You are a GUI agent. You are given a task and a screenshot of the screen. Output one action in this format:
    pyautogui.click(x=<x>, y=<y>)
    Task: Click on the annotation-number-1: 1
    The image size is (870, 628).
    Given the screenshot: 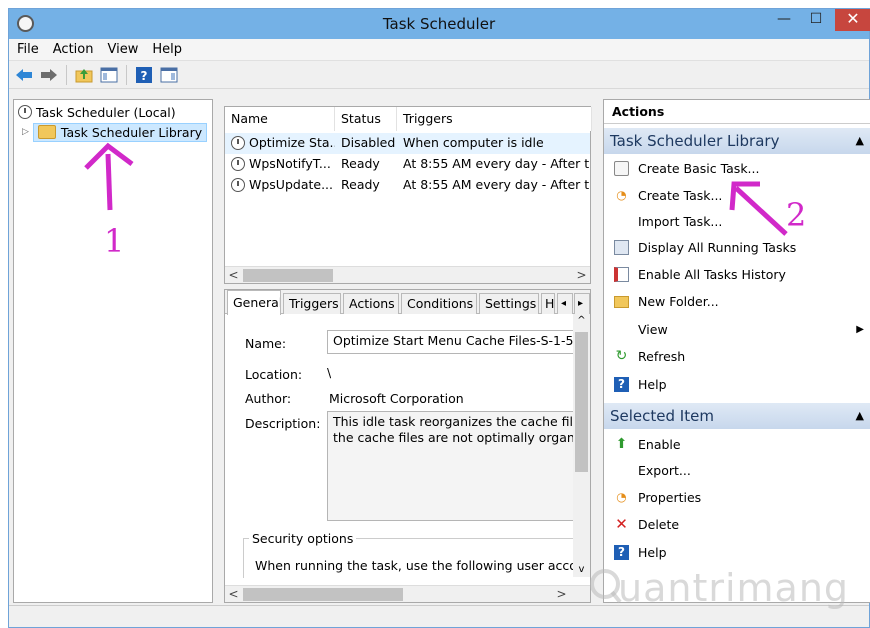 What is the action you would take?
    pyautogui.click(x=114, y=241)
    